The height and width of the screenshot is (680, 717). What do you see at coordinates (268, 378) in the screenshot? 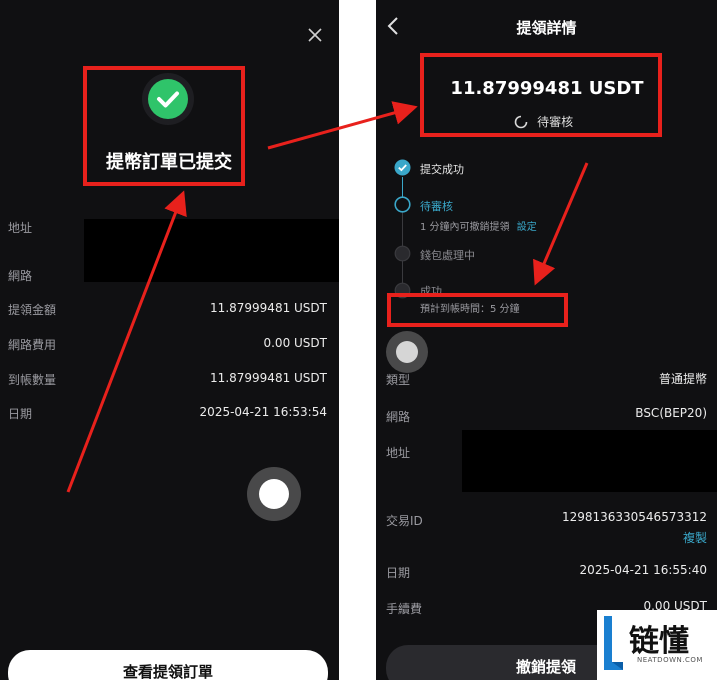
I see `received-amount-value: 11.87999481 USDT` at bounding box center [268, 378].